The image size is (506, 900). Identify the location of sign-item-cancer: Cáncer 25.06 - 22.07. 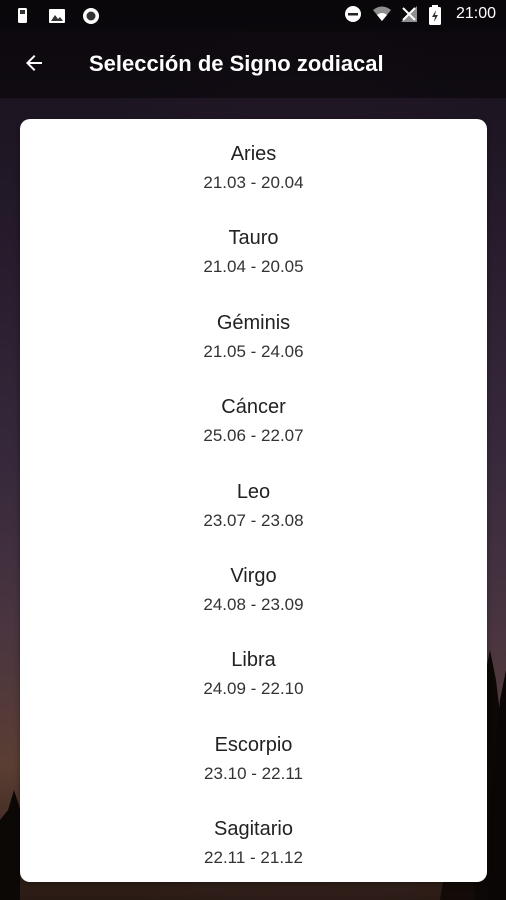
(253, 435).